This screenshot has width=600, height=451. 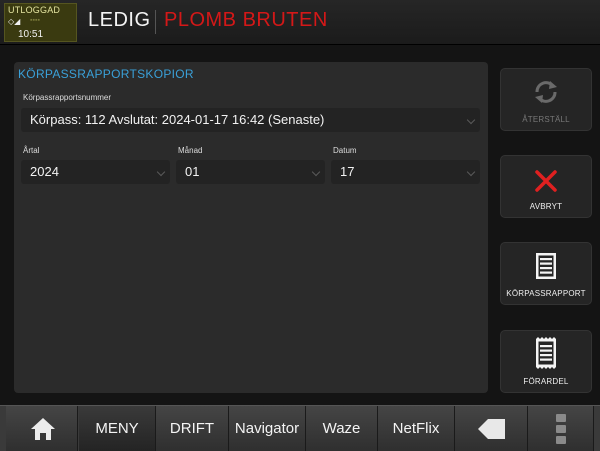 I want to click on bottom-navigation: MENY DRIFT Navigator Waze NetFlix, so click(x=300, y=428).